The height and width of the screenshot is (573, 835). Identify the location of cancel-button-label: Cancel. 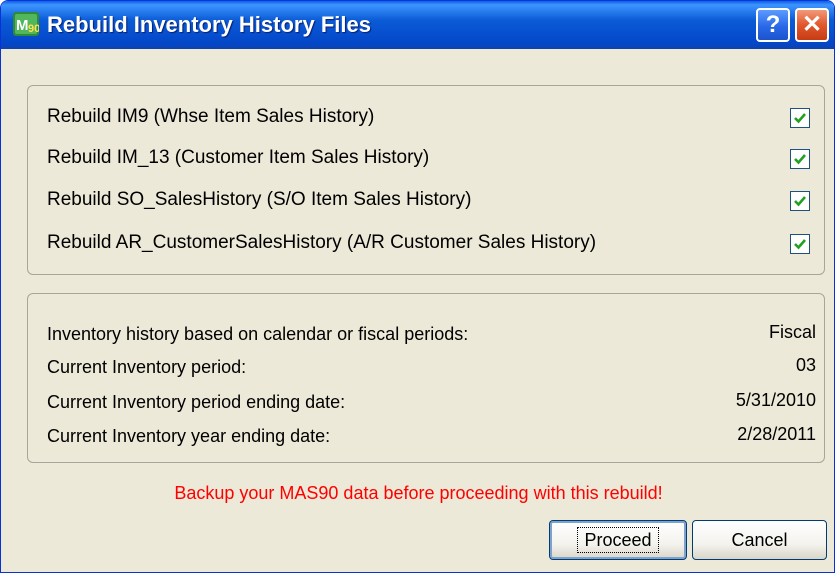
(759, 540).